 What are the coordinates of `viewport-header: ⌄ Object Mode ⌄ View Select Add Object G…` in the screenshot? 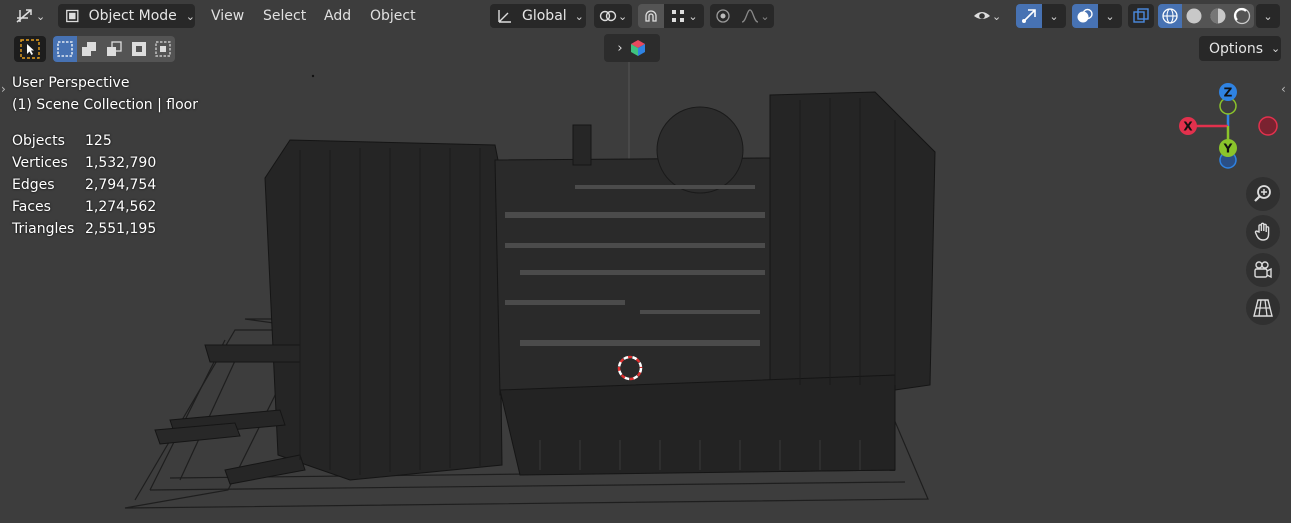 It's located at (645, 16).